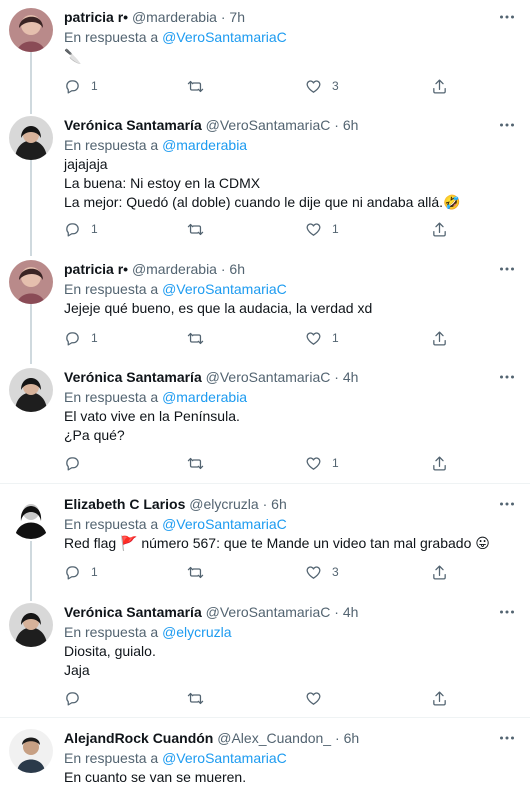 Image resolution: width=530 pixels, height=793 pixels. What do you see at coordinates (335, 572) in the screenshot?
I see `like-count: 3` at bounding box center [335, 572].